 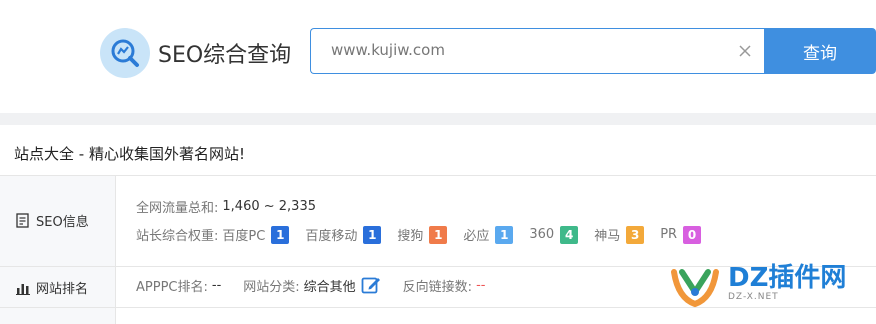 What do you see at coordinates (476, 236) in the screenshot?
I see `weight-name: 必应` at bounding box center [476, 236].